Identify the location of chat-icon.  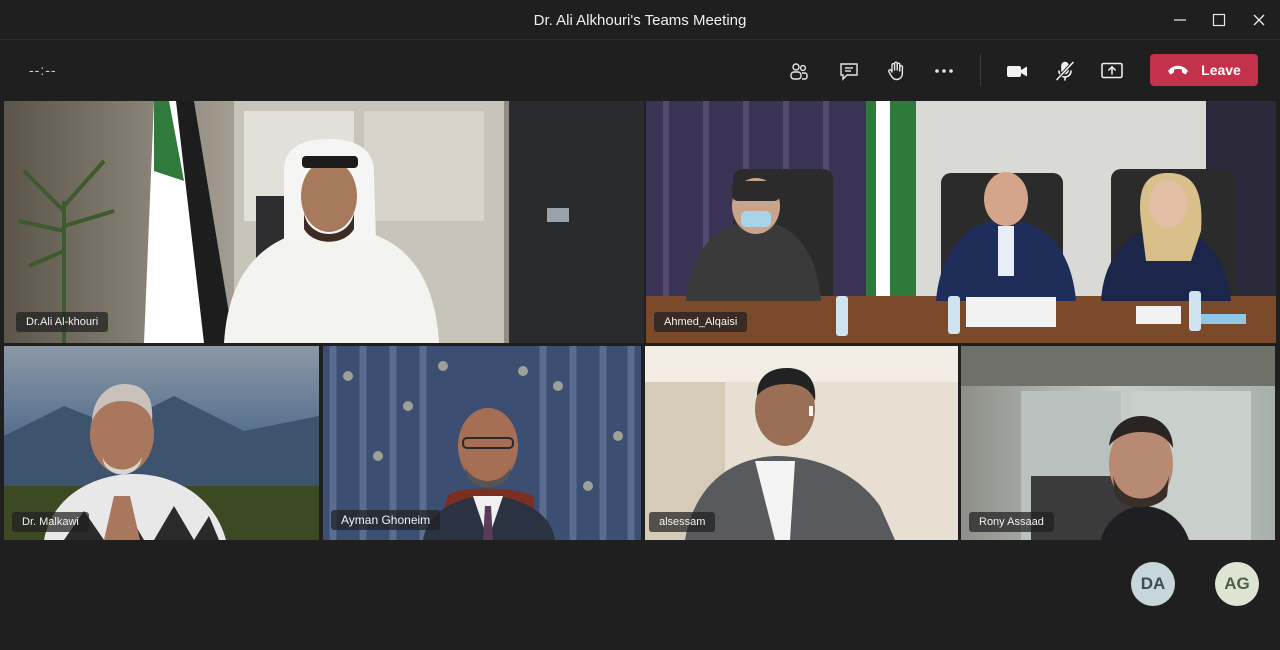
(849, 71).